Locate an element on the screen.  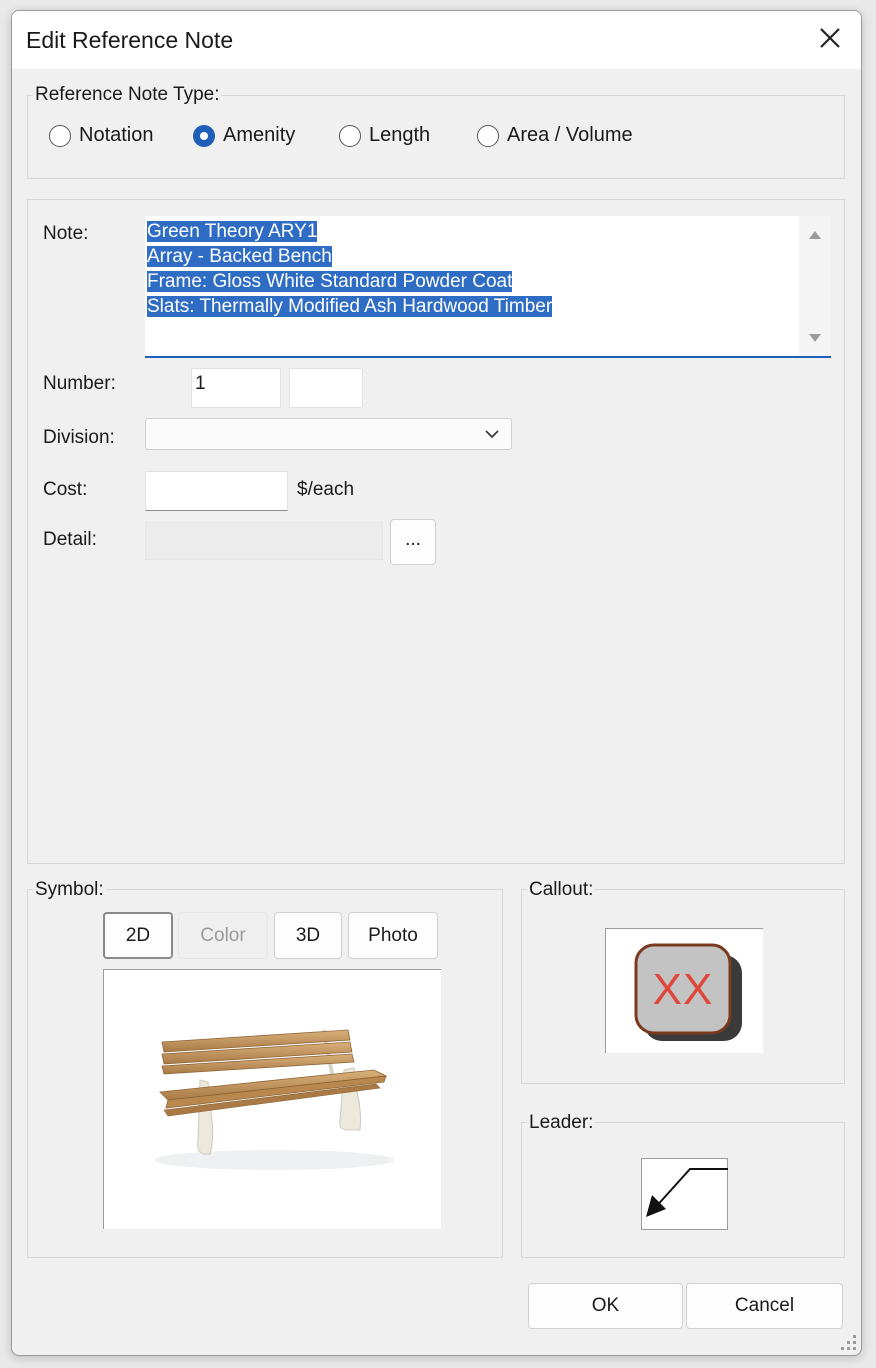
note-scrollbar is located at coordinates (815, 286).